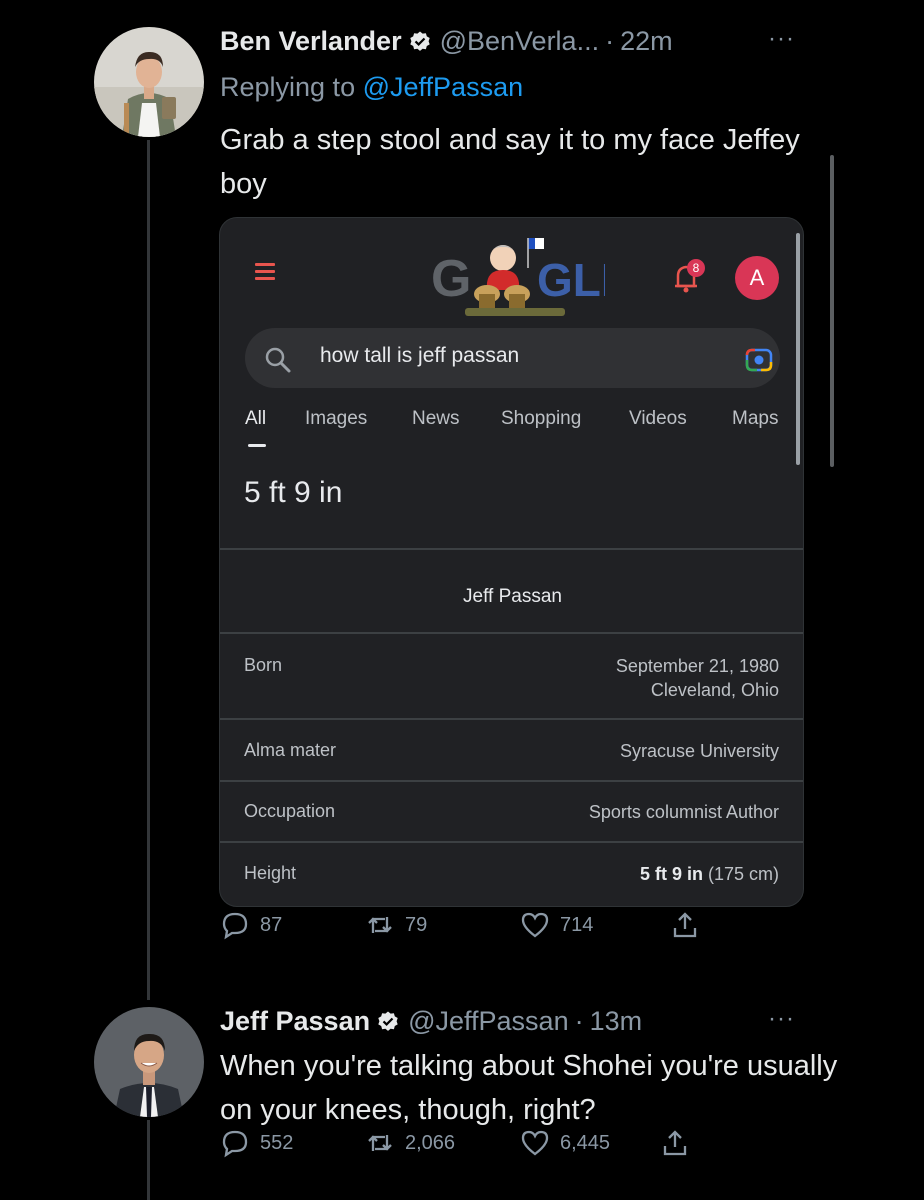 Image resolution: width=924 pixels, height=1200 pixels. Describe the element at coordinates (571, 280) in the screenshot. I see `svg-text: GLE` at that location.